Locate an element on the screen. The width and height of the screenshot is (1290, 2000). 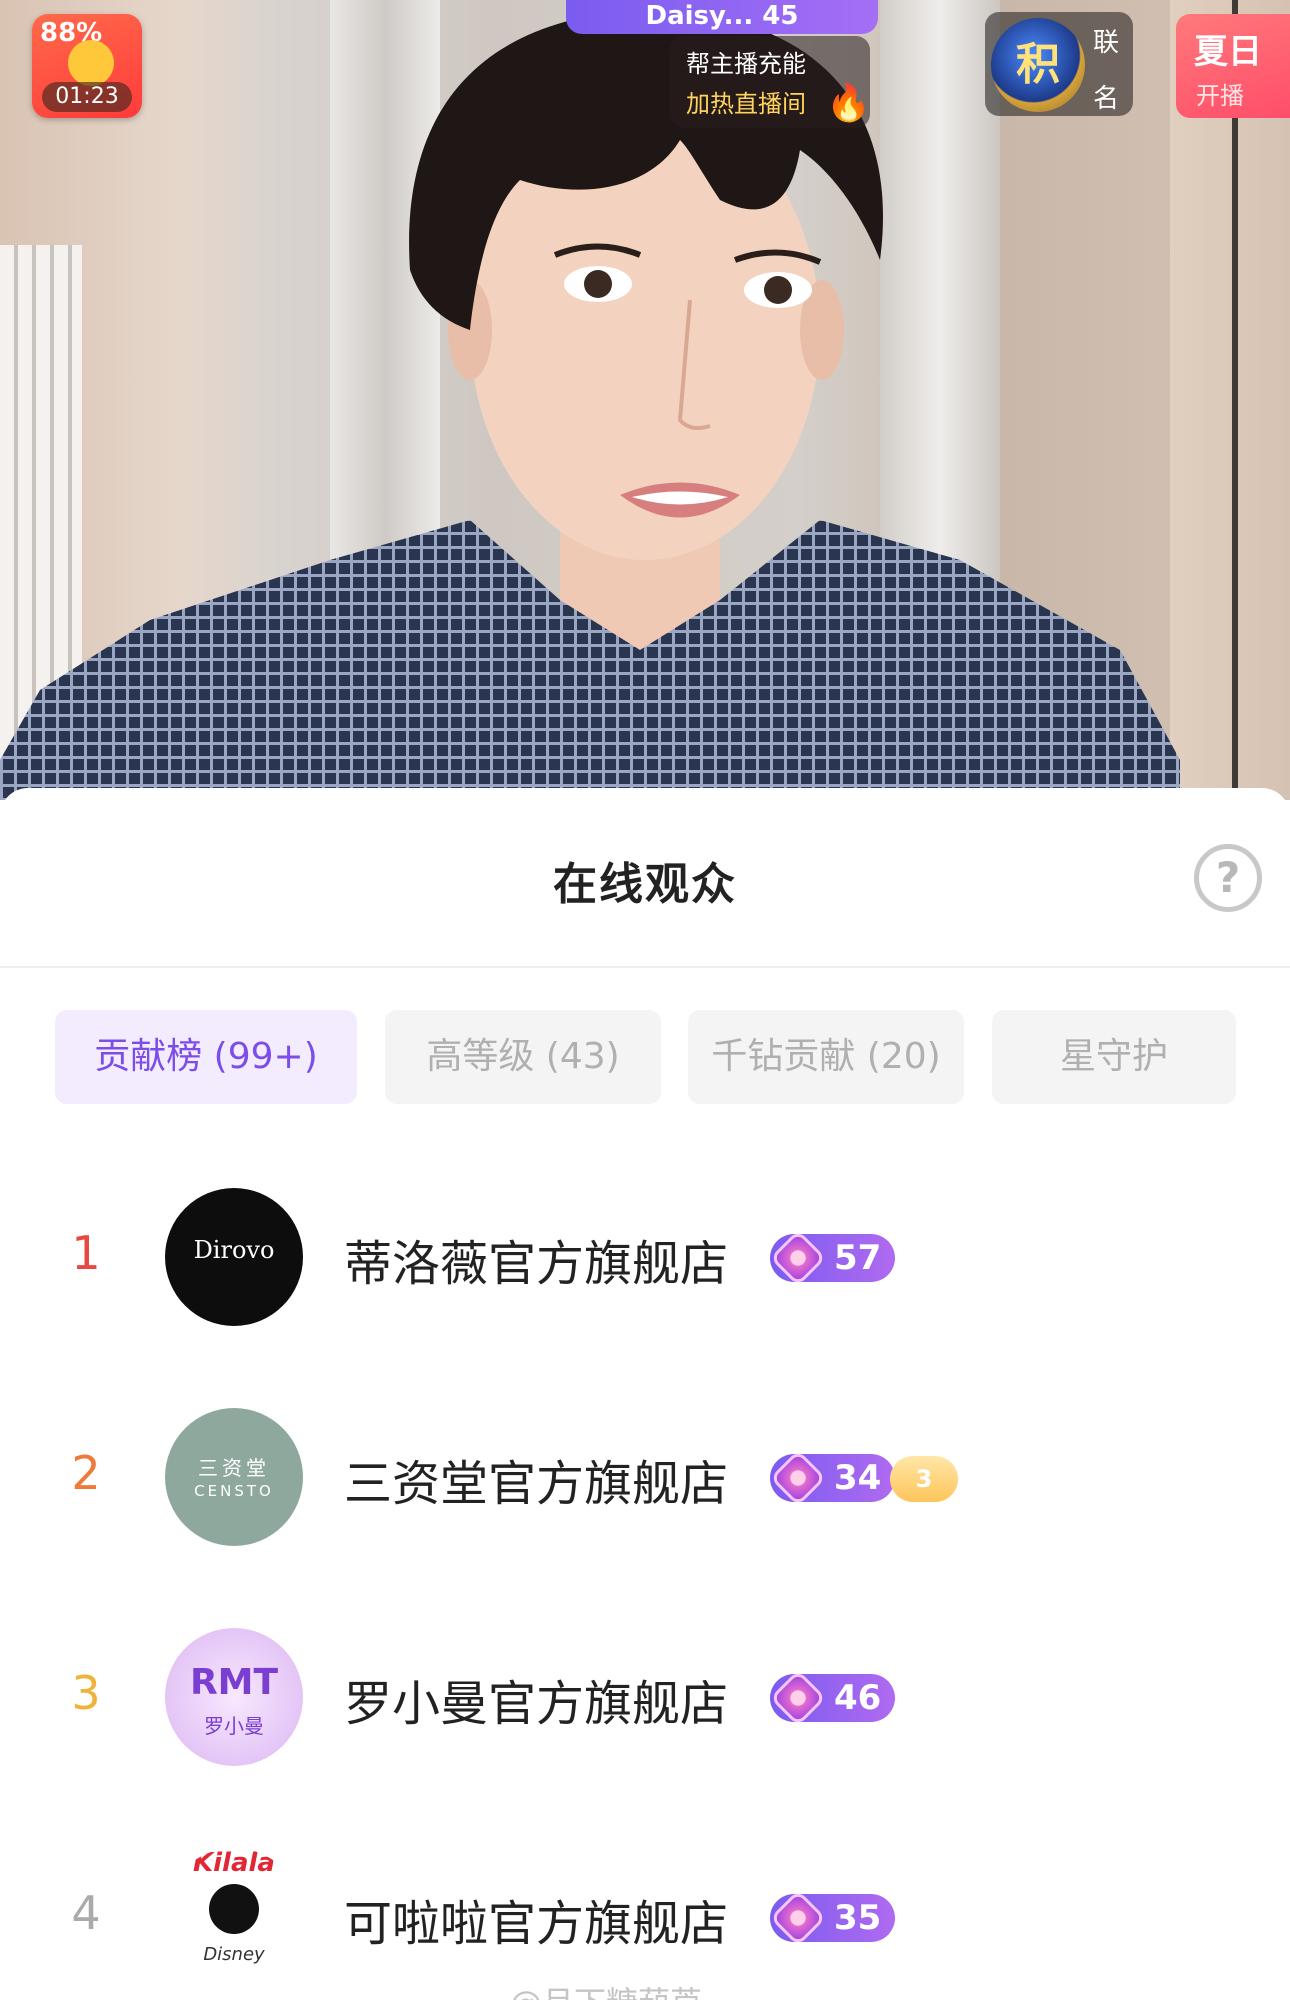
avatar-subtext: 罗小曼 is located at coordinates (234, 1726).